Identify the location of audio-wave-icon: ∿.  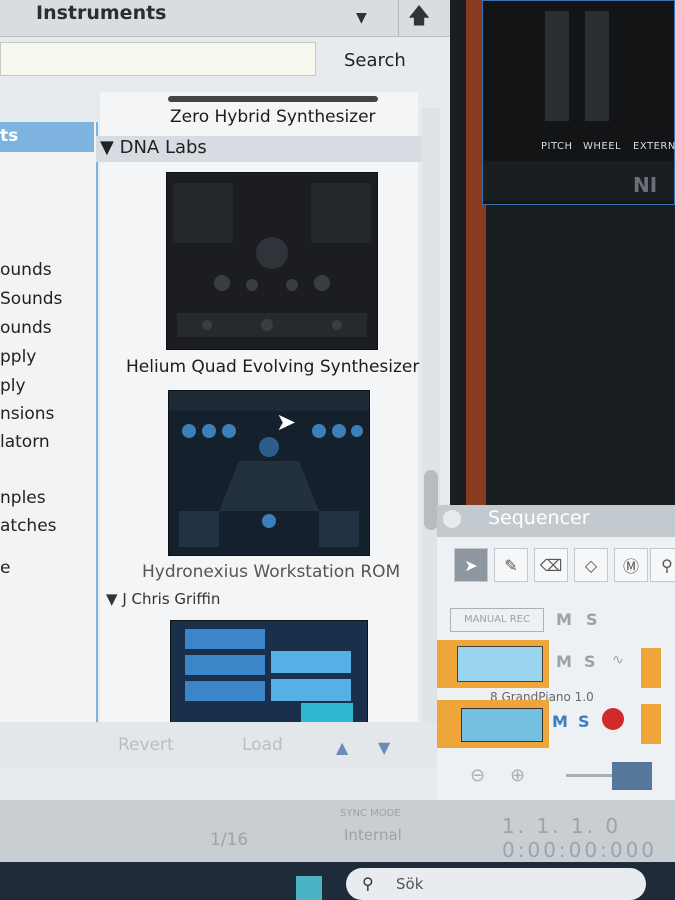
(618, 660).